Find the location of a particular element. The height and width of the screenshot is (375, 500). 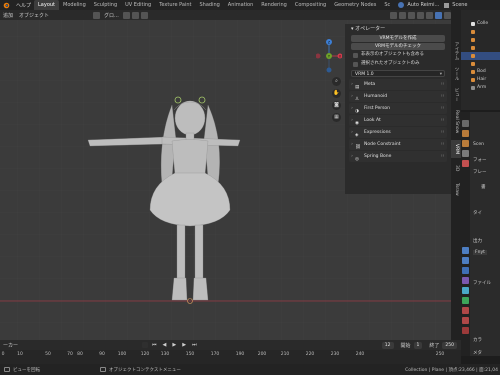

subpanel-spring-bone: › ◎ Spring Bone ⁞⁞ is located at coordinates (398, 156).